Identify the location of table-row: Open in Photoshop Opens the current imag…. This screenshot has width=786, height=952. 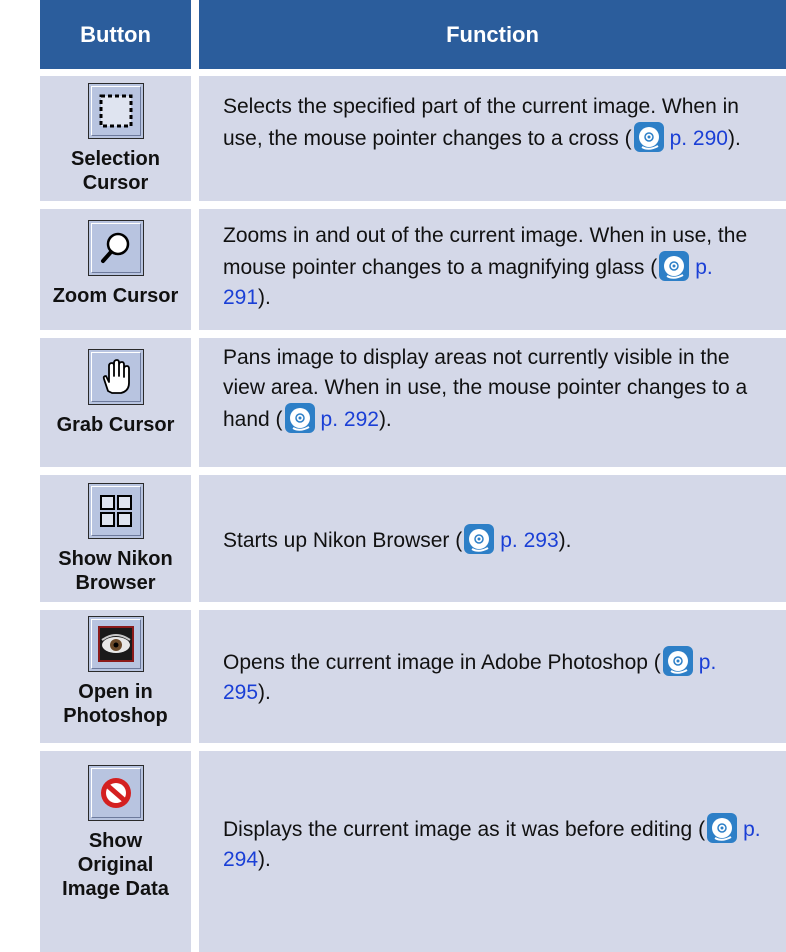
(413, 676).